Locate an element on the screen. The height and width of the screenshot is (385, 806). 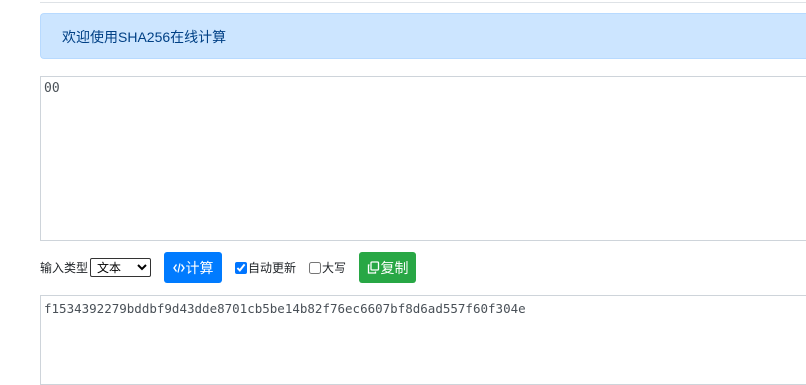
copy-icon is located at coordinates (373, 267).